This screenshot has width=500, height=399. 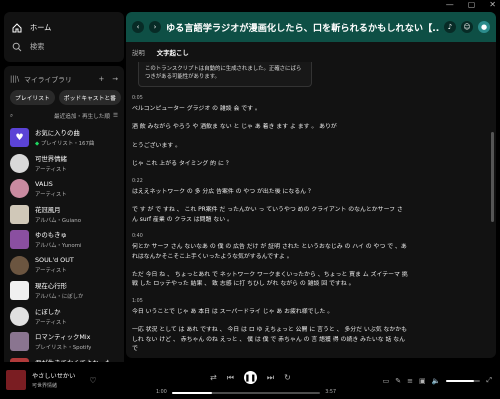 I want to click on library-item-title: ゆのもきゅ, so click(x=51, y=235).